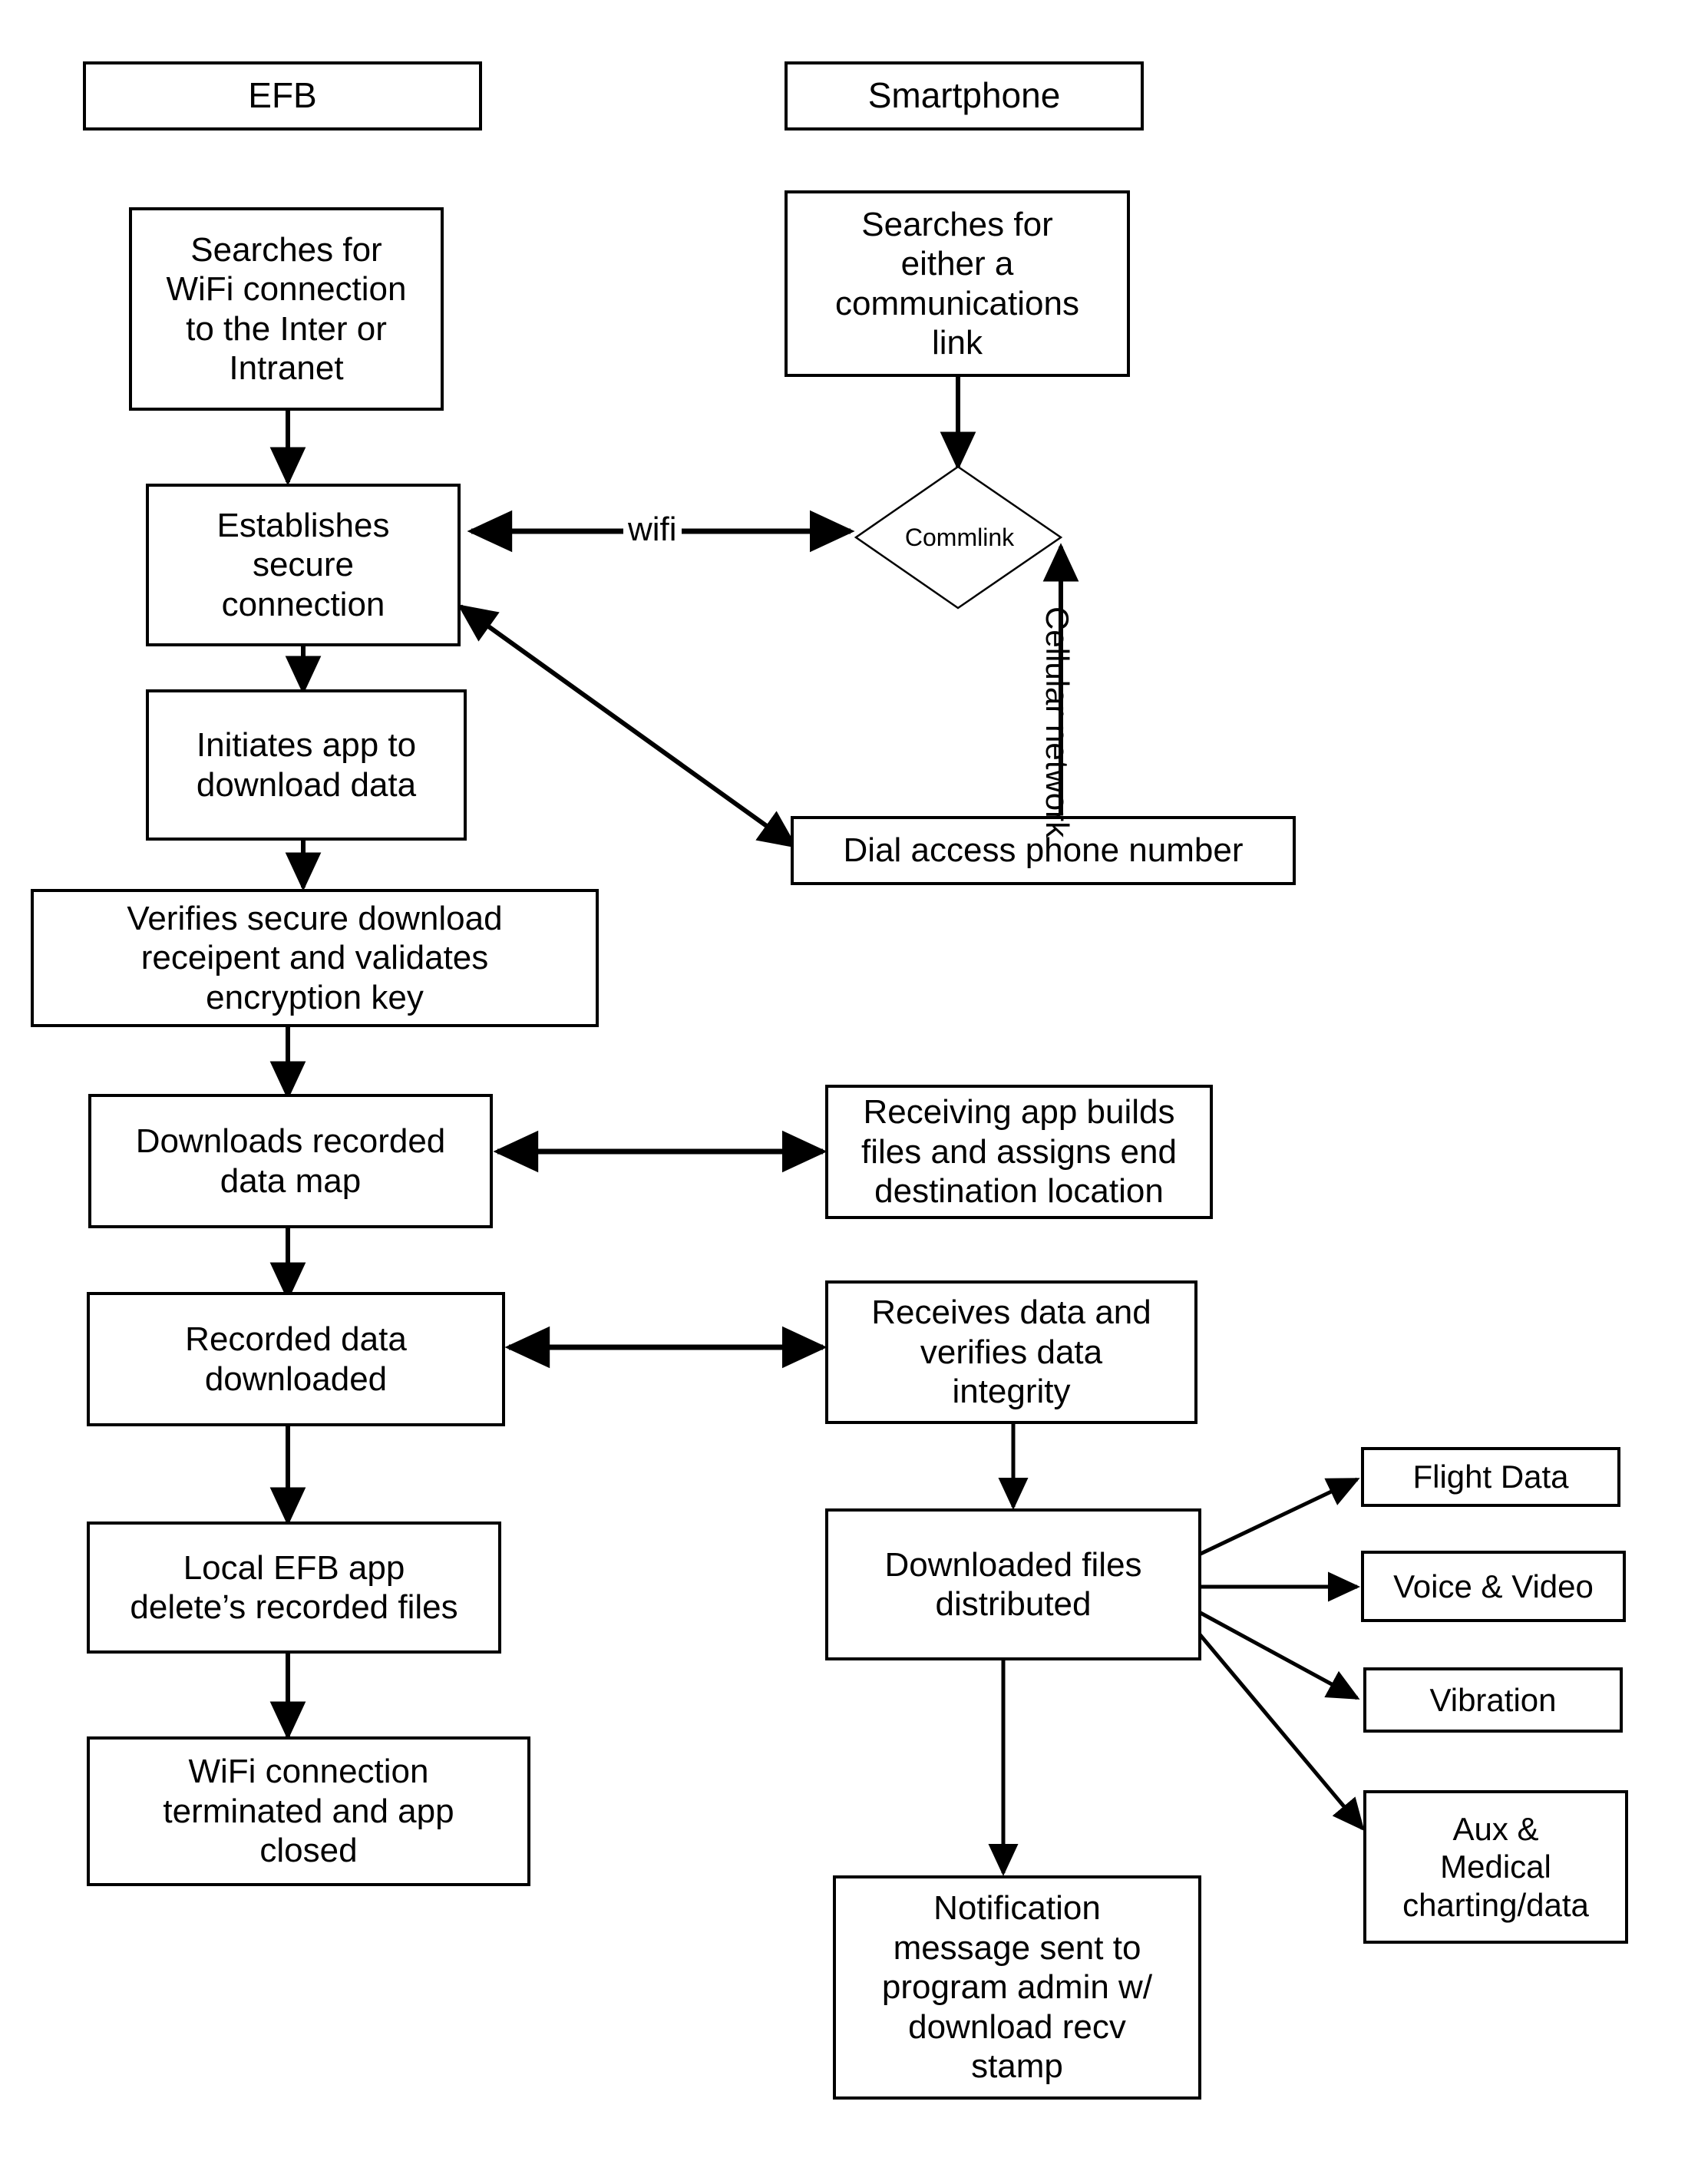 This screenshot has height=2184, width=1688. Describe the element at coordinates (306, 765) in the screenshot. I see `node-efb-initiates-app: Initiates app to download data` at that location.